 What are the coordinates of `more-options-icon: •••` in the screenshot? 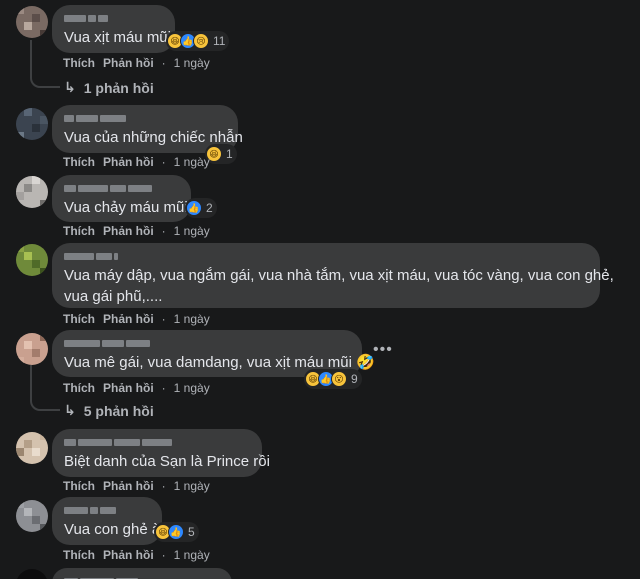 It's located at (383, 350).